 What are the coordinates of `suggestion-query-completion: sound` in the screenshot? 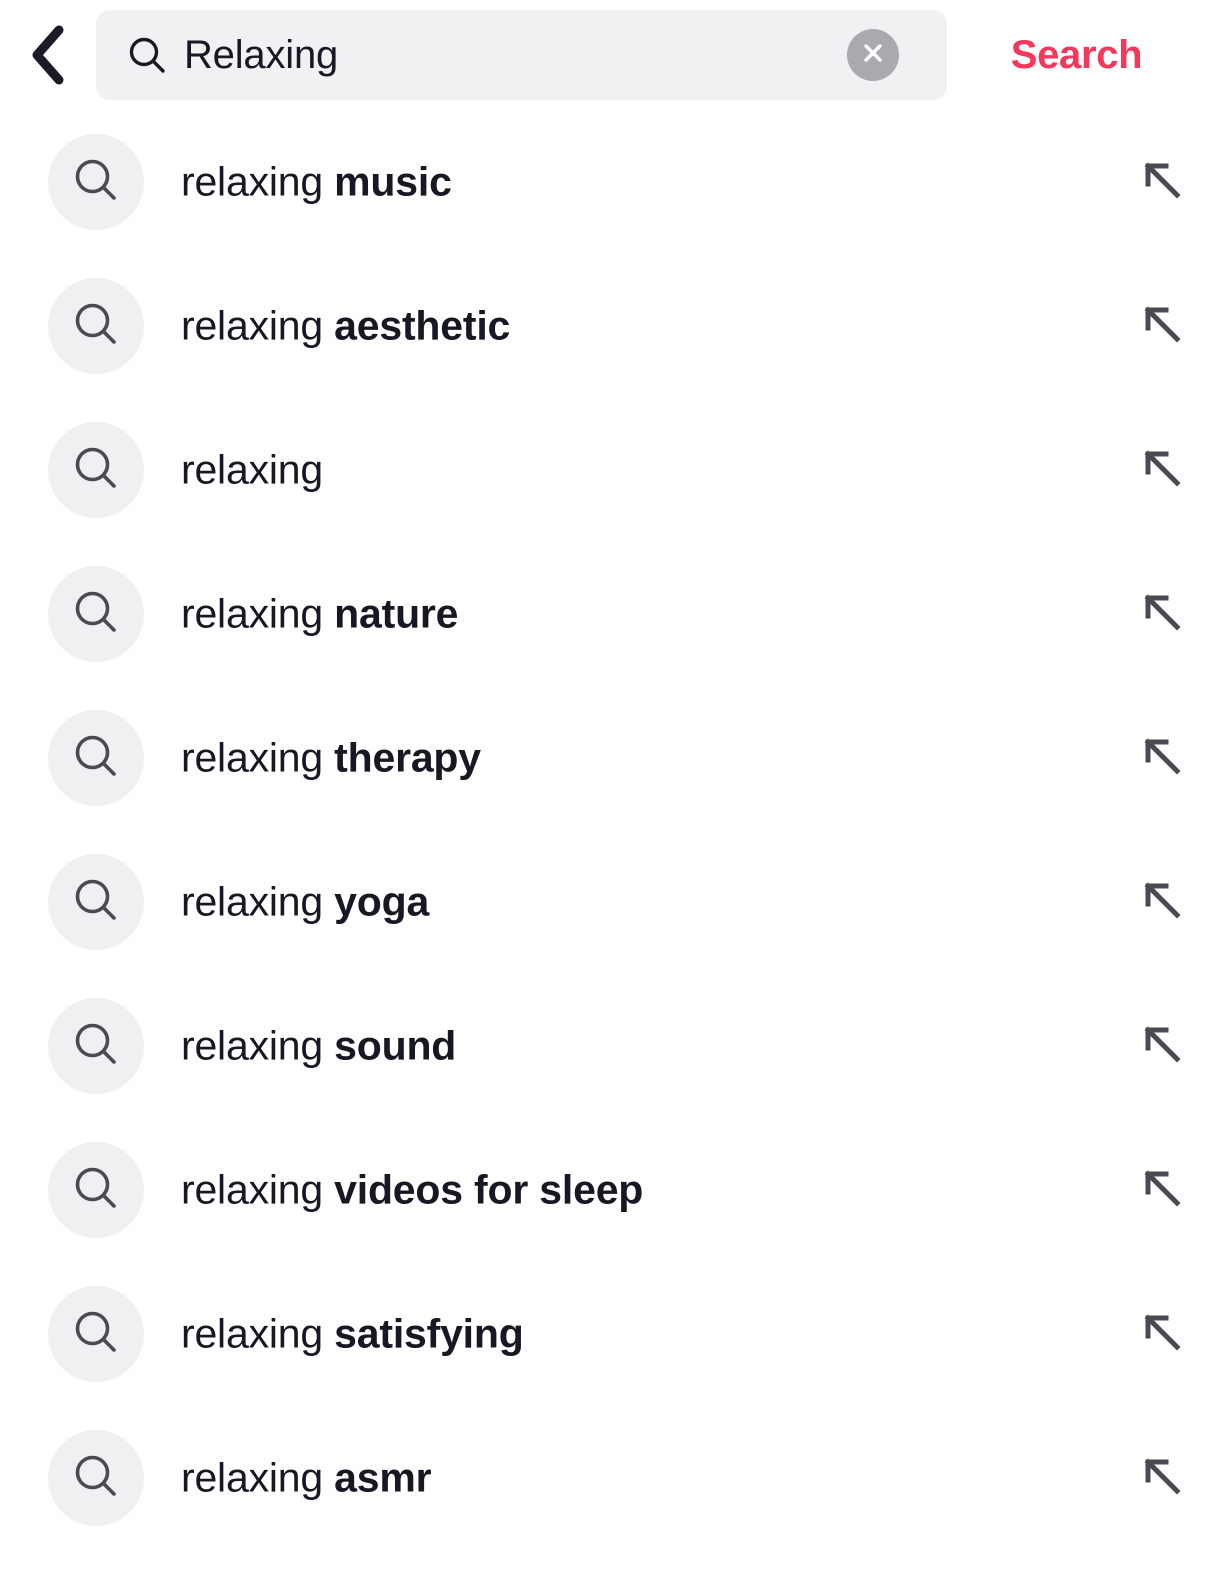 It's located at (395, 1045).